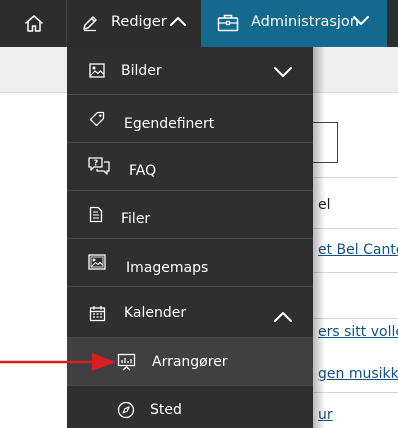 The image size is (398, 428). Describe the element at coordinates (319, 237) in the screenshot. I see `menu-shadow` at that location.